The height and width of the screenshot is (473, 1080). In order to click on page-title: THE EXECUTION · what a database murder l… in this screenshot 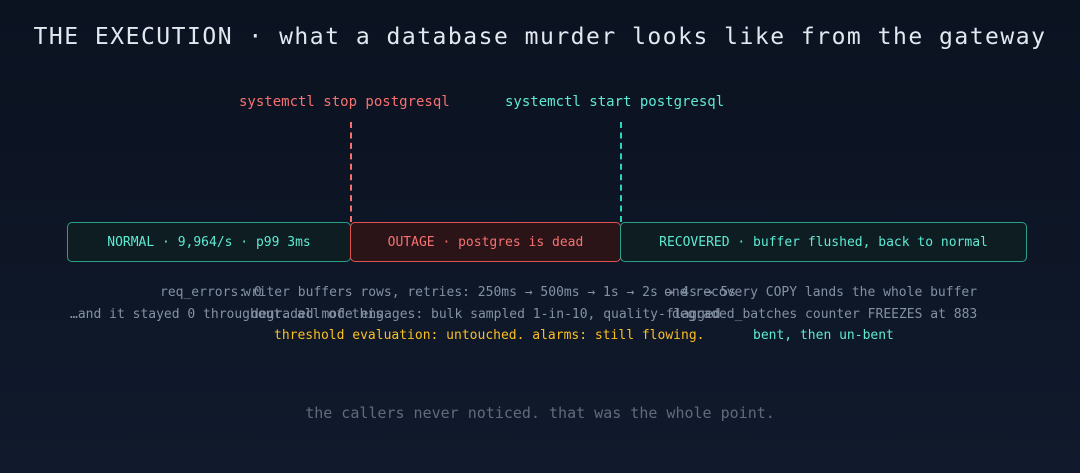, I will do `click(540, 37)`.